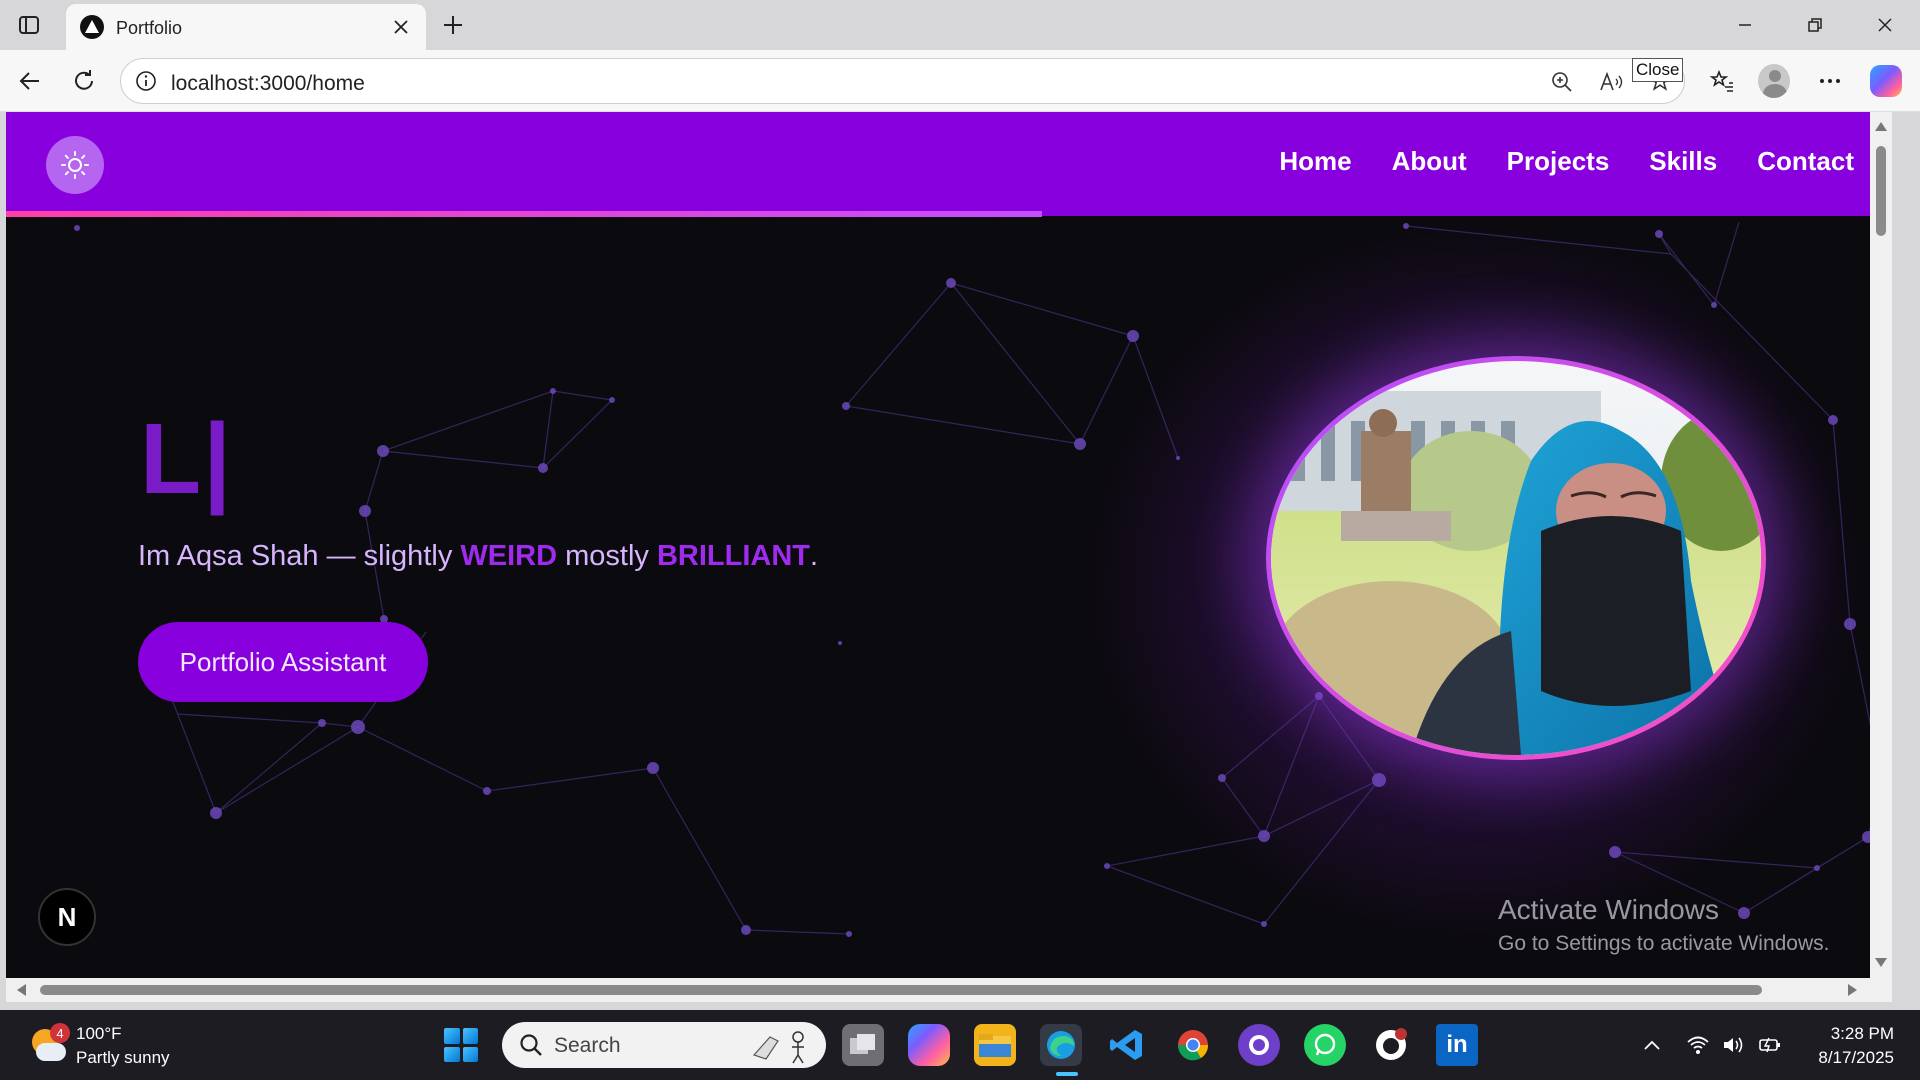 The image size is (1920, 1080). What do you see at coordinates (960, 25) in the screenshot?
I see `browser-tab-bar: Portfolio` at bounding box center [960, 25].